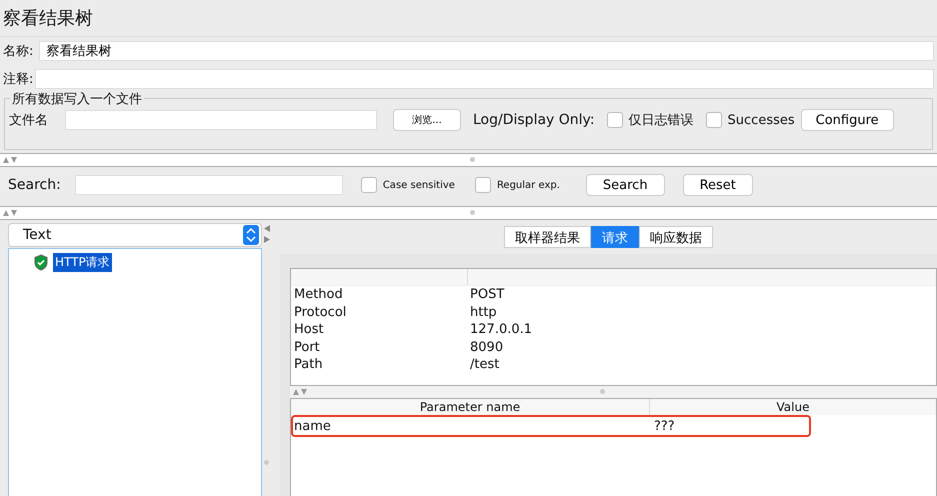 The image size is (937, 496). Describe the element at coordinates (309, 330) in the screenshot. I see `table-cell-text: Host` at that location.